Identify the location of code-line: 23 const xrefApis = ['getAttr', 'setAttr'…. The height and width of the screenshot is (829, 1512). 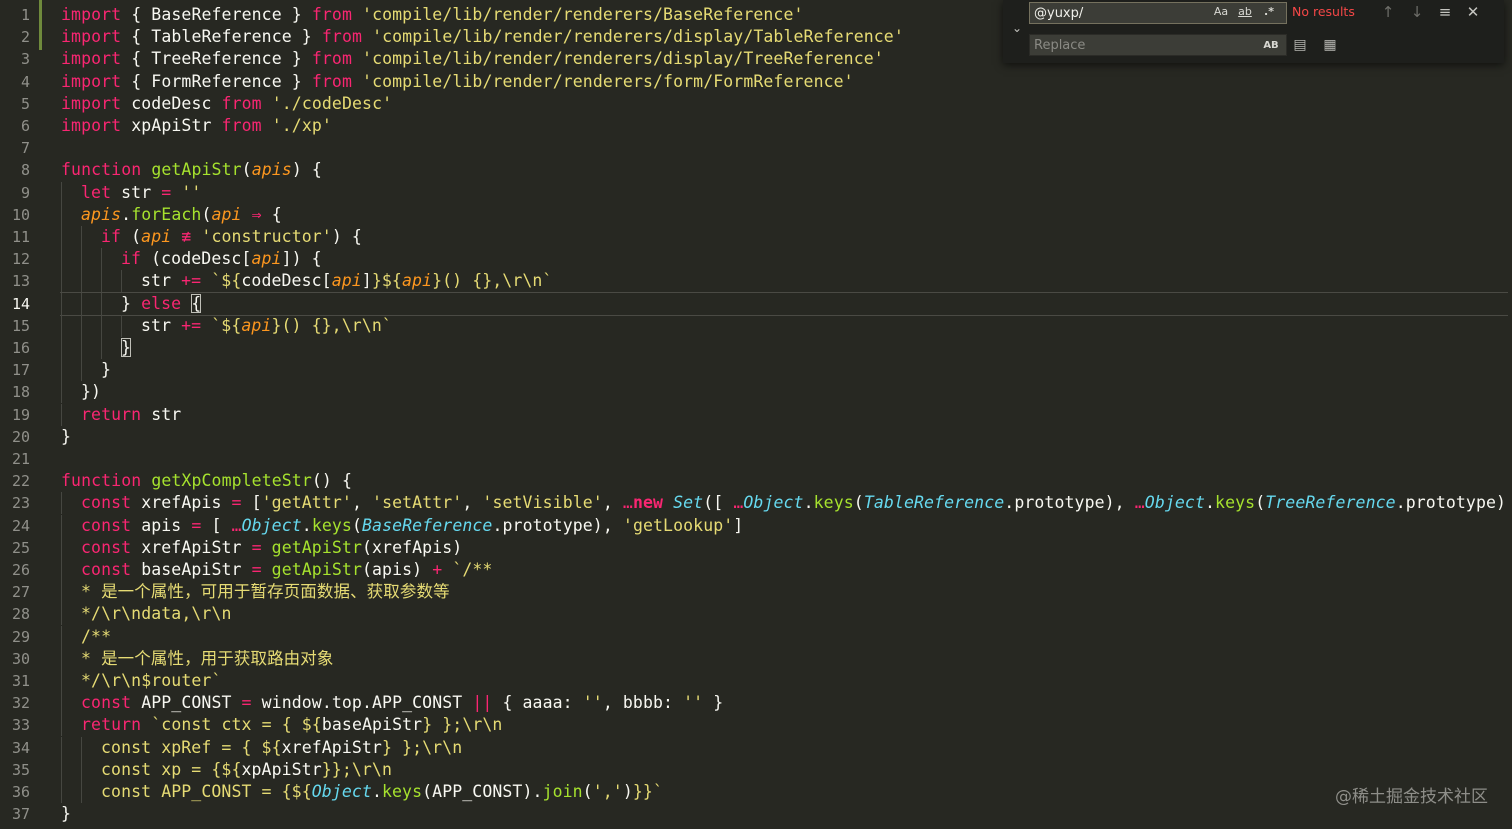
(756, 503).